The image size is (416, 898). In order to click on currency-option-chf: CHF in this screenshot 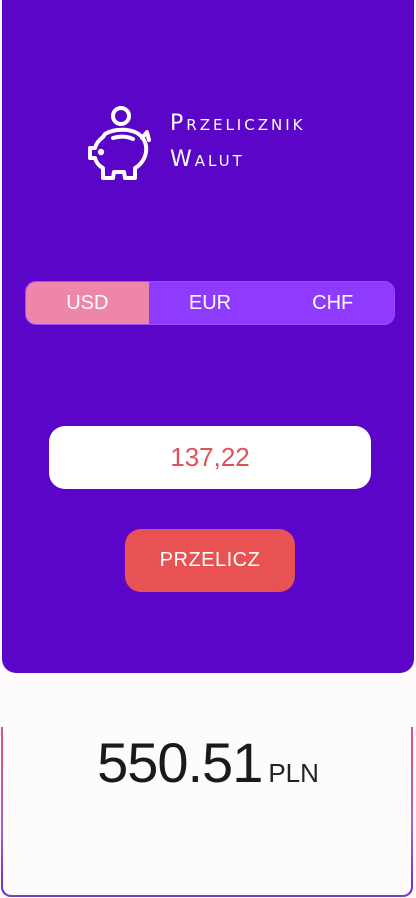, I will do `click(332, 303)`.